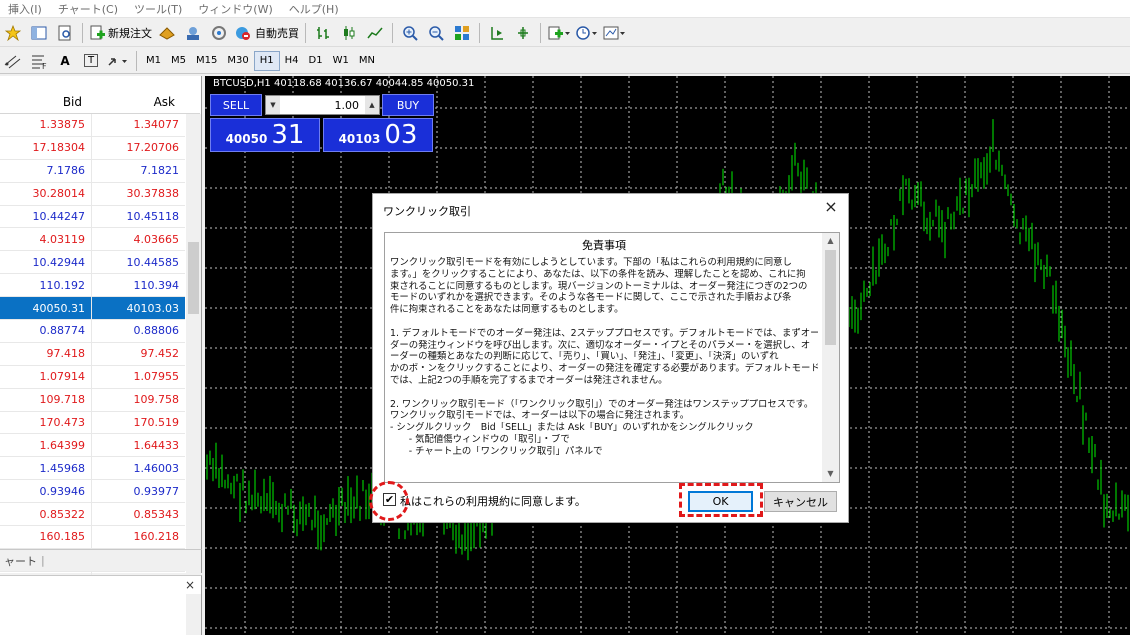 This screenshot has height=635, width=1130. I want to click on timeframe-m1: M1, so click(153, 61).